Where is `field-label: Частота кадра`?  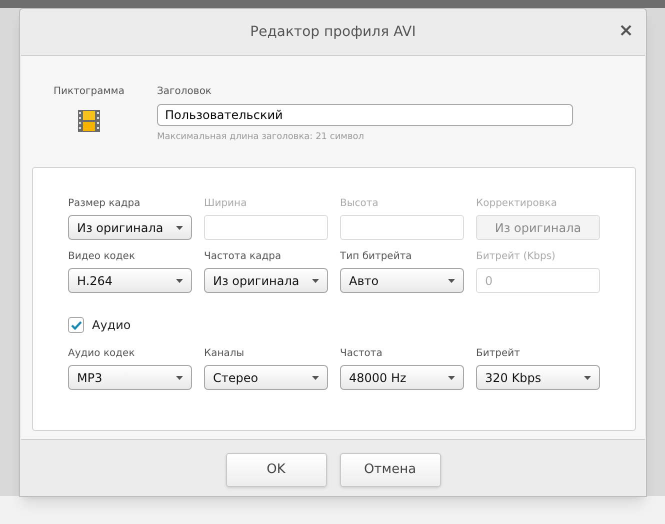 field-label: Частота кадра is located at coordinates (243, 257).